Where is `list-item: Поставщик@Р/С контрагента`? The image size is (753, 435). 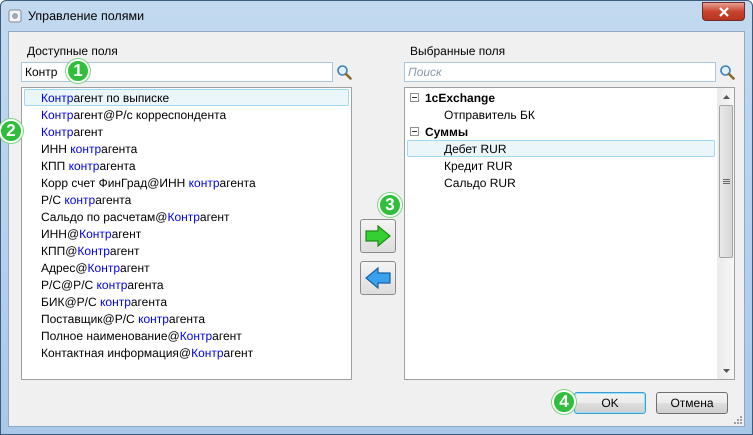 list-item: Поставщик@Р/С контрагента is located at coordinates (186, 318).